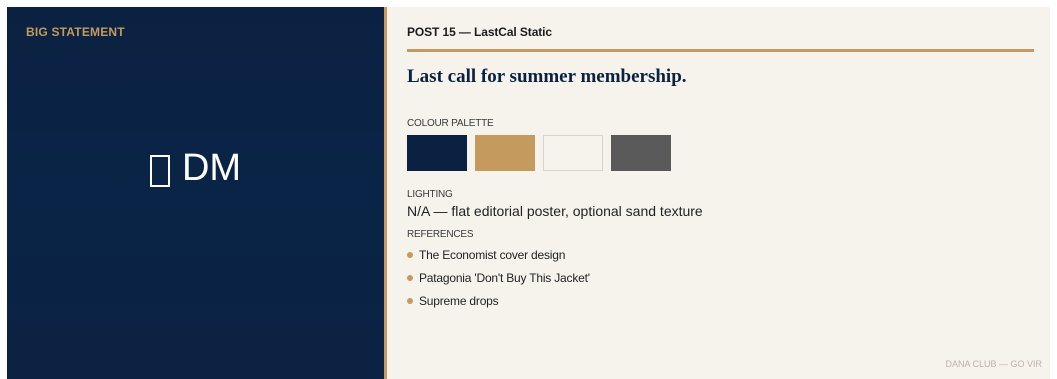 The width and height of the screenshot is (1057, 379). Describe the element at coordinates (721, 254) in the screenshot. I see `list-item: The Economist cover design` at that location.